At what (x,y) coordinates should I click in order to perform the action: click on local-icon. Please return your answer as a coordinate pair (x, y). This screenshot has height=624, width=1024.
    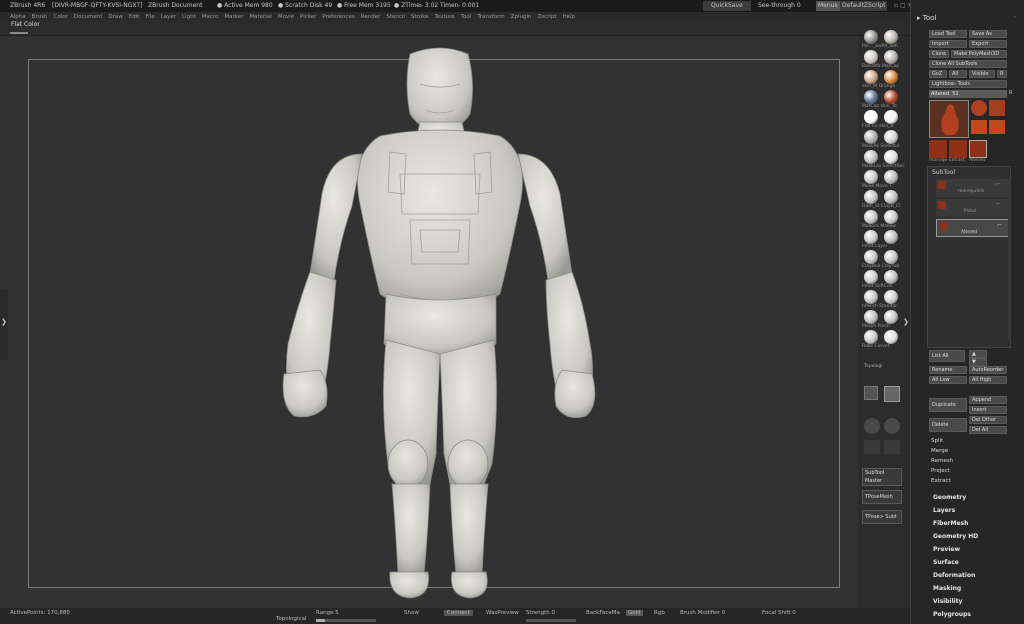
    Looking at the image, I should click on (892, 394).